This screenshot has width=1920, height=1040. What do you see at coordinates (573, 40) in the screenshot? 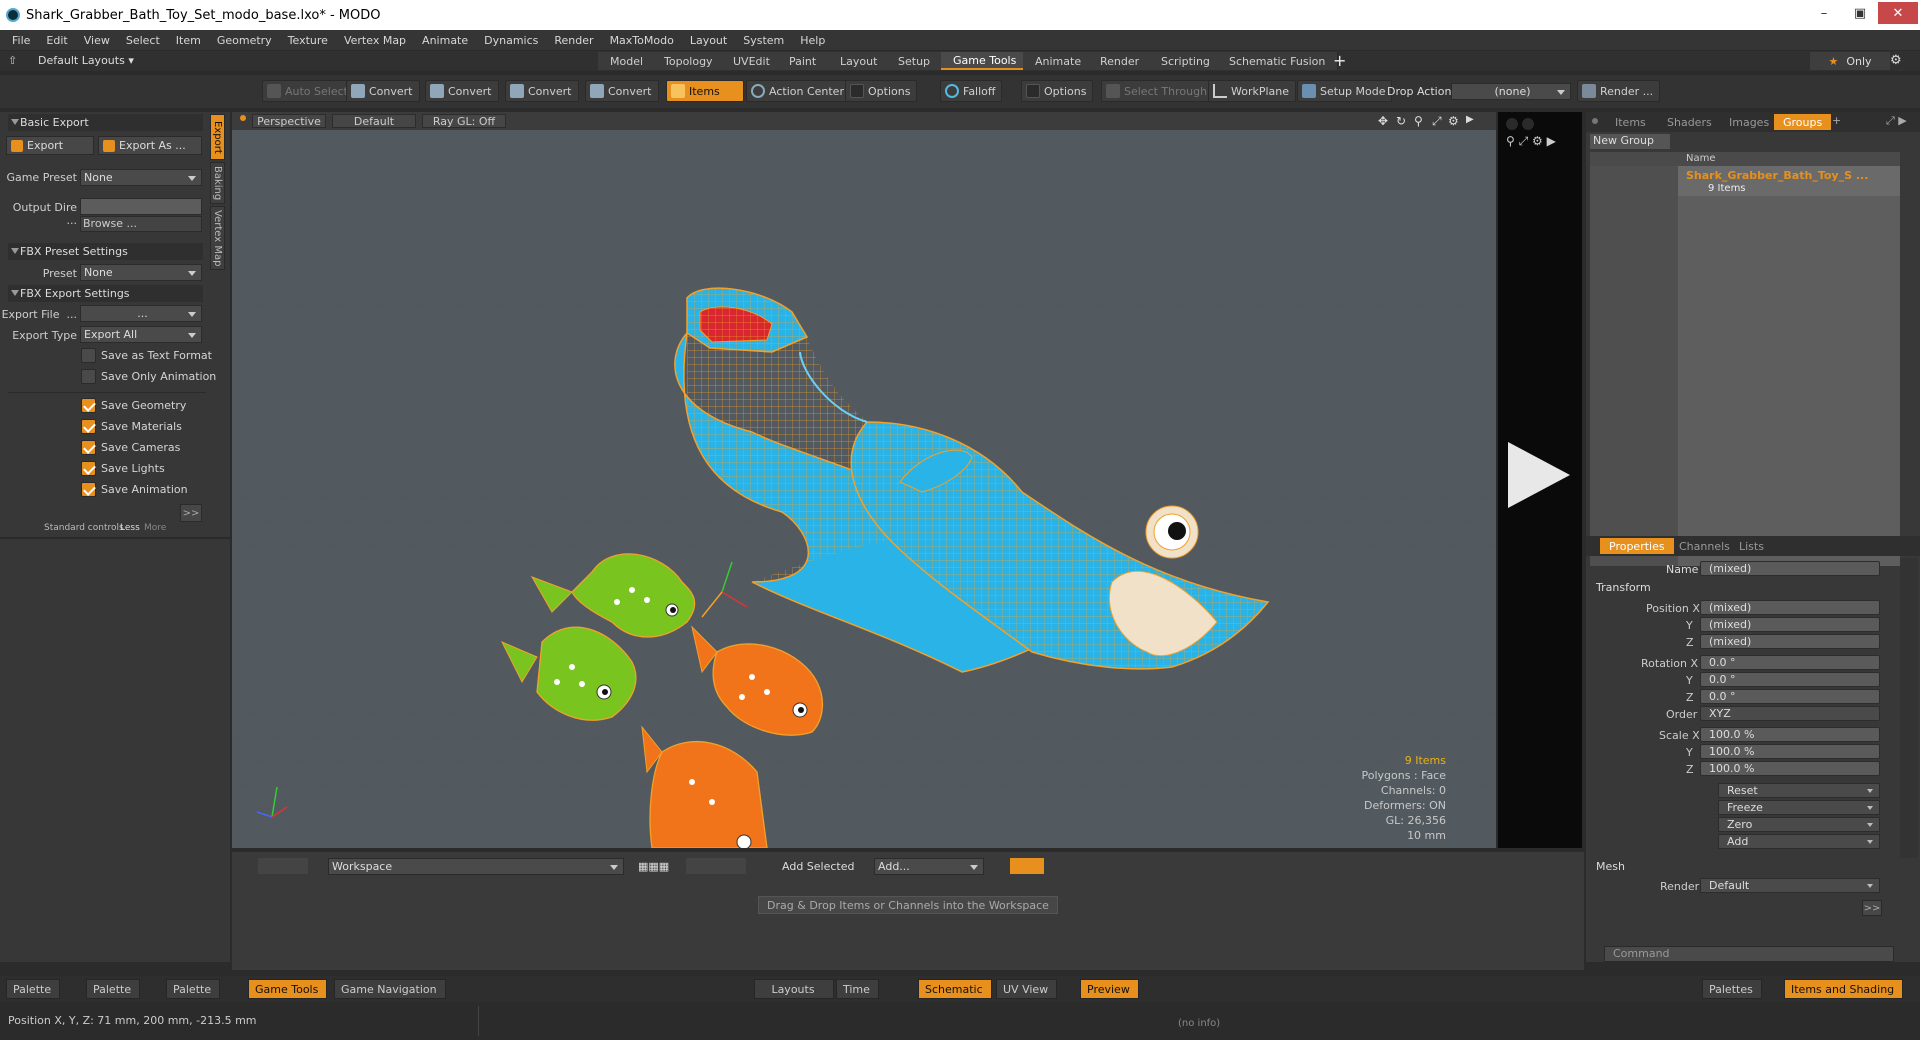
I see `menu-render: Render` at bounding box center [573, 40].